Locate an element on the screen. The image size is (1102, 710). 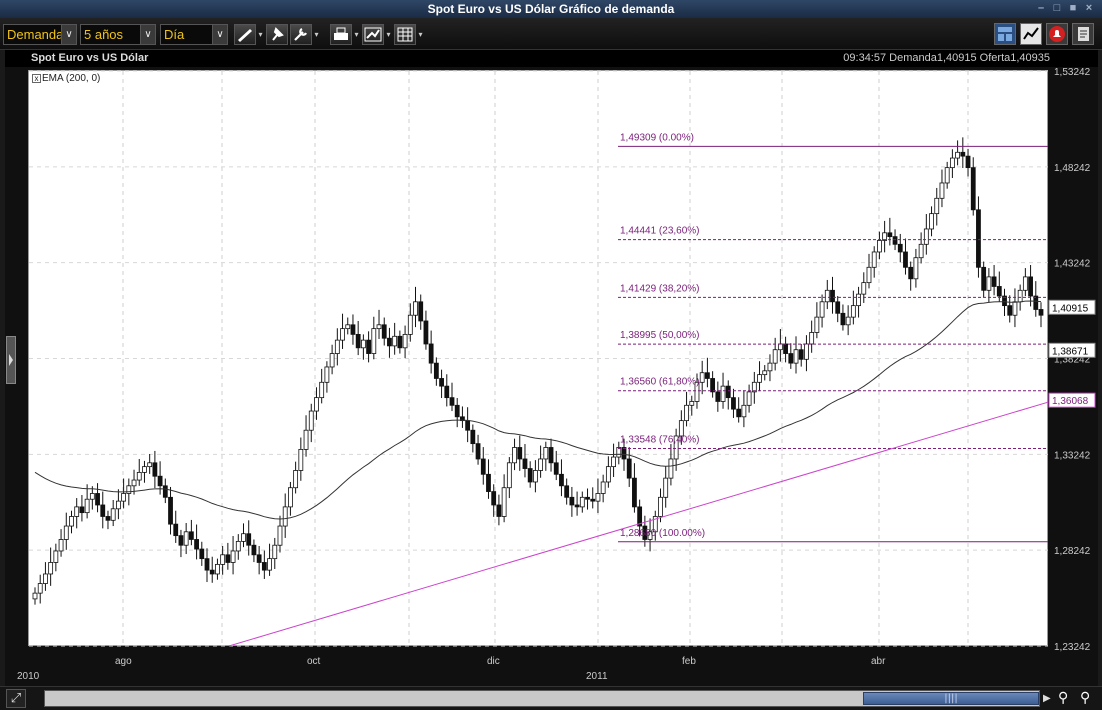
chart-type-button is located at coordinates (373, 34).